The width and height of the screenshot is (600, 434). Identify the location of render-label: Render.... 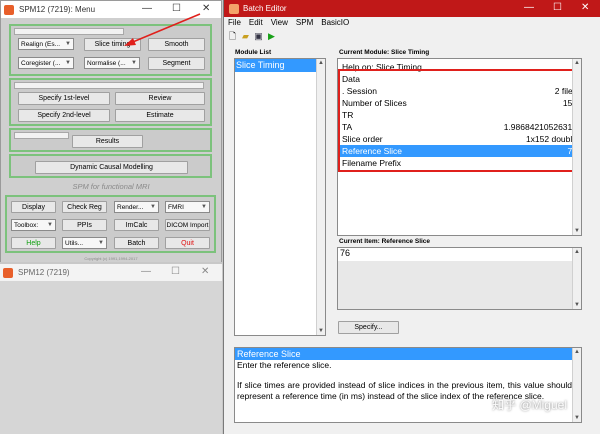
(130, 207).